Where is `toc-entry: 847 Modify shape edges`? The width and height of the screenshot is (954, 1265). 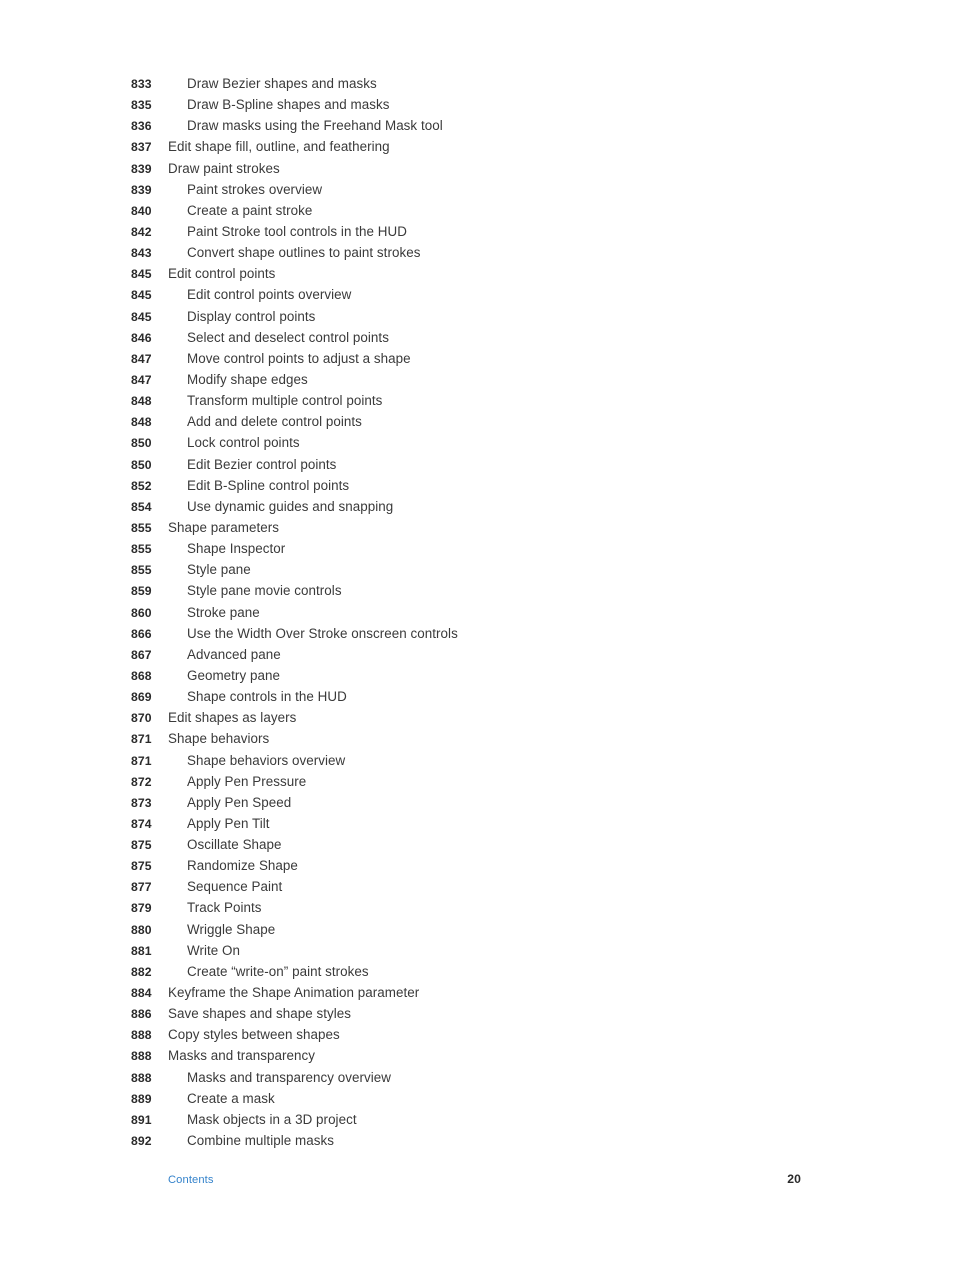
toc-entry: 847 Modify shape edges is located at coordinates (481, 379).